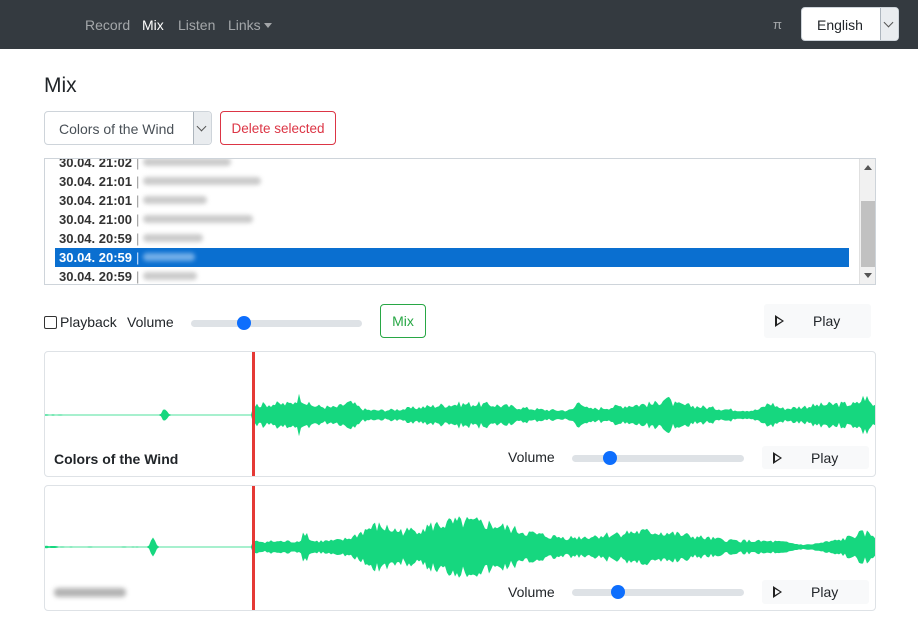 This screenshot has width=918, height=634. I want to click on recording-timestamp: 30.04. 21:00, so click(96, 219).